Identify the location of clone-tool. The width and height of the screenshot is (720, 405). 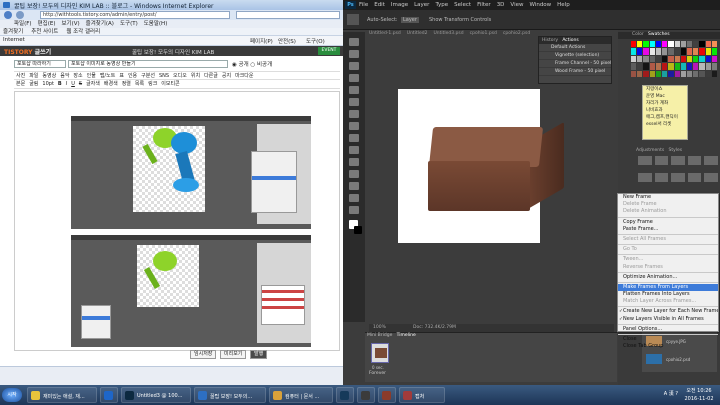
(354, 138).